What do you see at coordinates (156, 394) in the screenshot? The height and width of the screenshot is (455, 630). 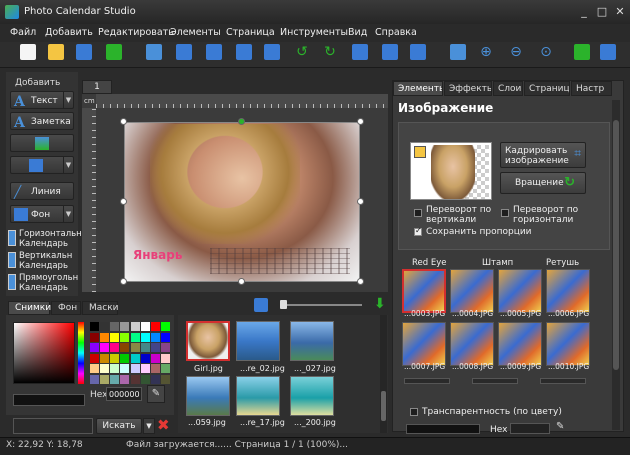 I see `eyedropper-icon: ✎` at bounding box center [156, 394].